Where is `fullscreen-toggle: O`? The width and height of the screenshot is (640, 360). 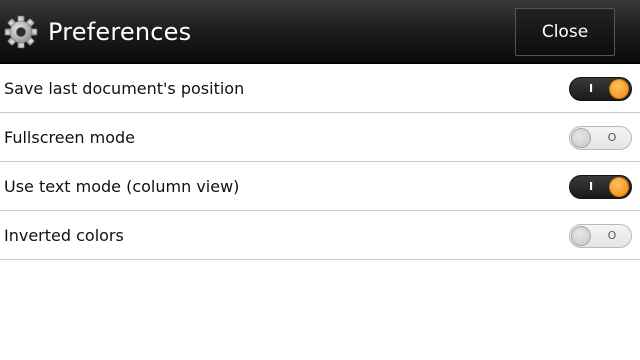
fullscreen-toggle: O is located at coordinates (600, 138).